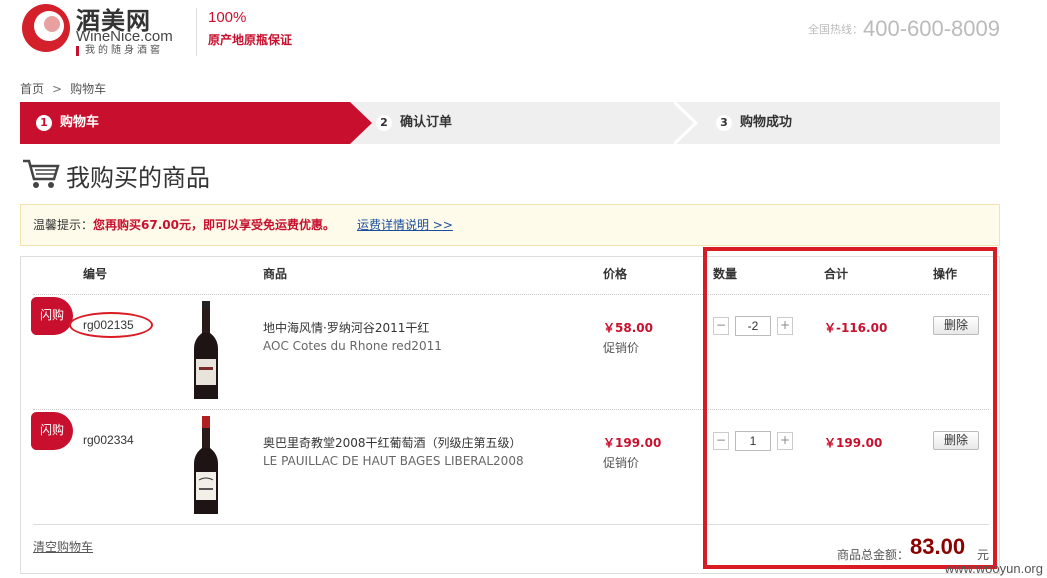 Image resolution: width=1047 pixels, height=578 pixels. I want to click on breadcrumb: 首页 > 购物车, so click(63, 88).